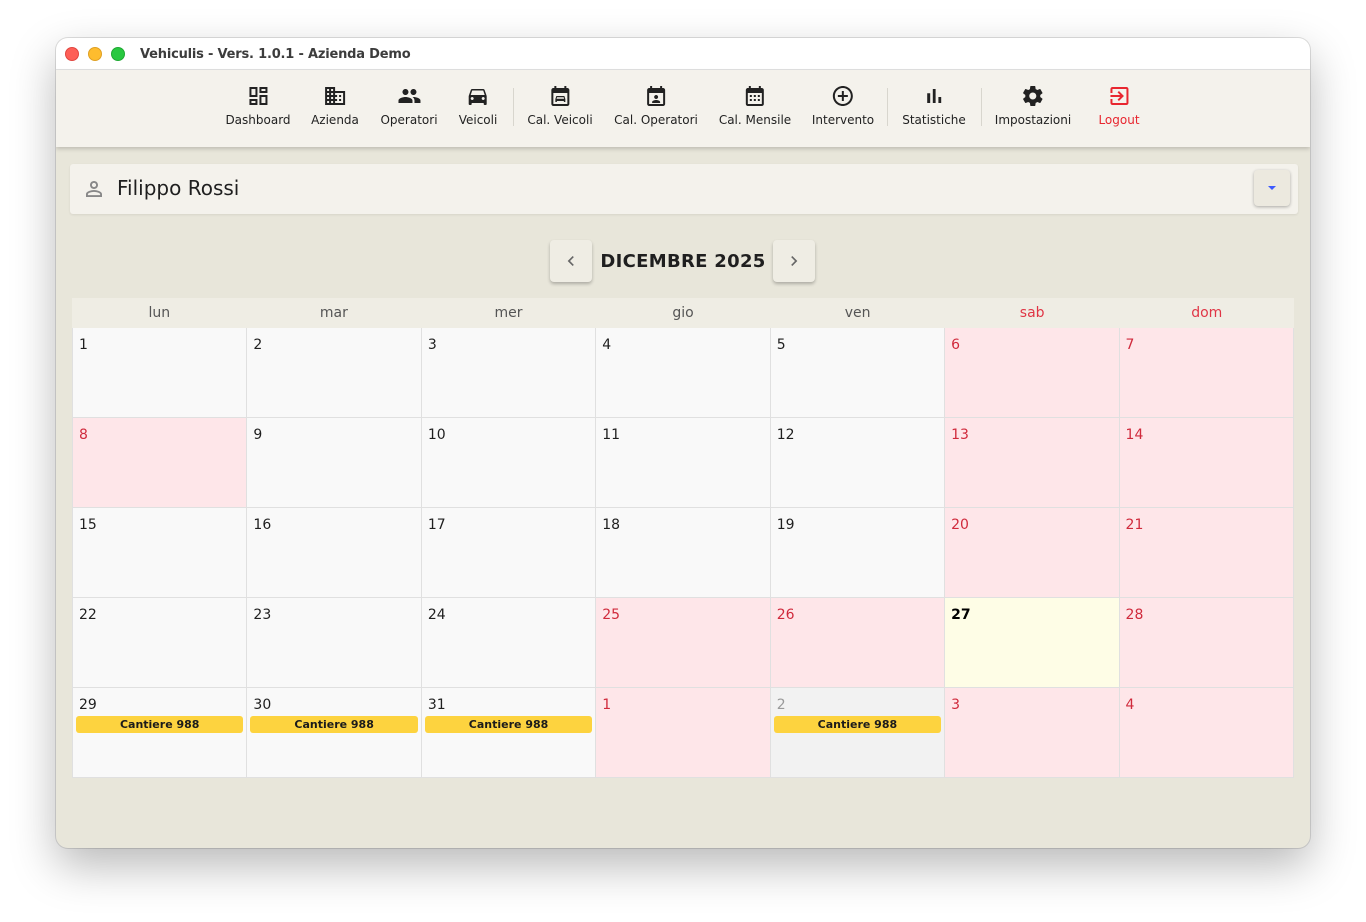  I want to click on toolbar-statistiche-button: Statistiche, so click(934, 109).